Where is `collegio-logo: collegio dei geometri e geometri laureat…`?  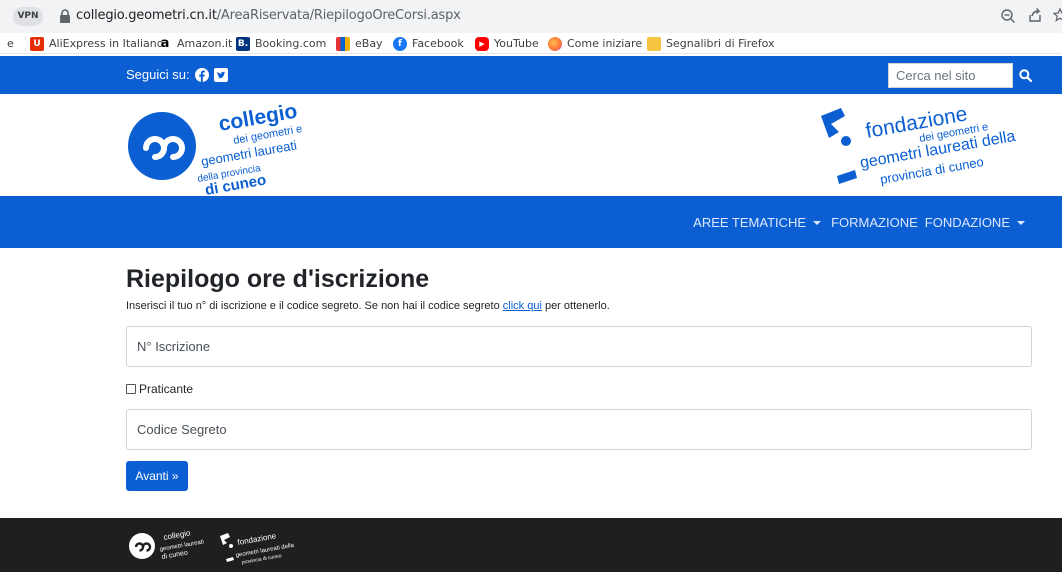
collegio-logo: collegio dei geometri e geometri laureat… is located at coordinates (254, 146).